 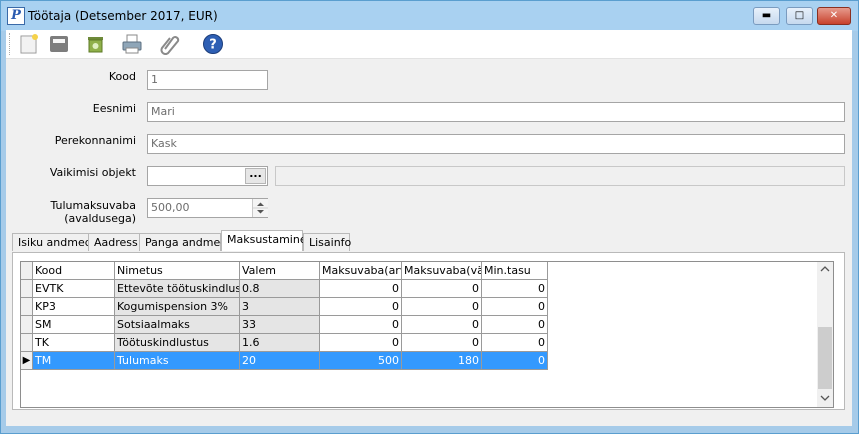 I want to click on grid-corner, so click(x=27, y=271).